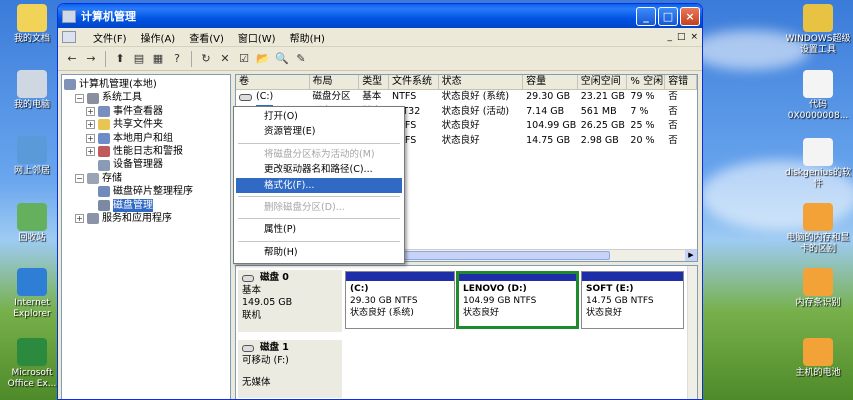 The height and width of the screenshot is (400, 853). What do you see at coordinates (319, 196) in the screenshot?
I see `menu-separator` at bounding box center [319, 196].